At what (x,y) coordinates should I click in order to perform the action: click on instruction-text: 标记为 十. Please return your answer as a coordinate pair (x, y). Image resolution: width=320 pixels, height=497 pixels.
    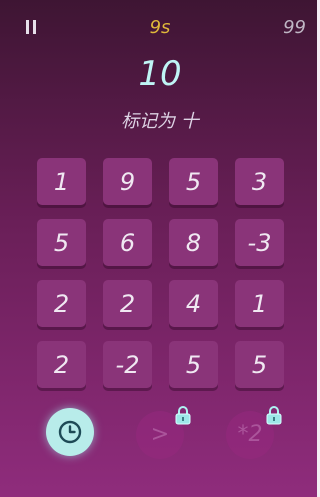
    Looking at the image, I should click on (160, 121).